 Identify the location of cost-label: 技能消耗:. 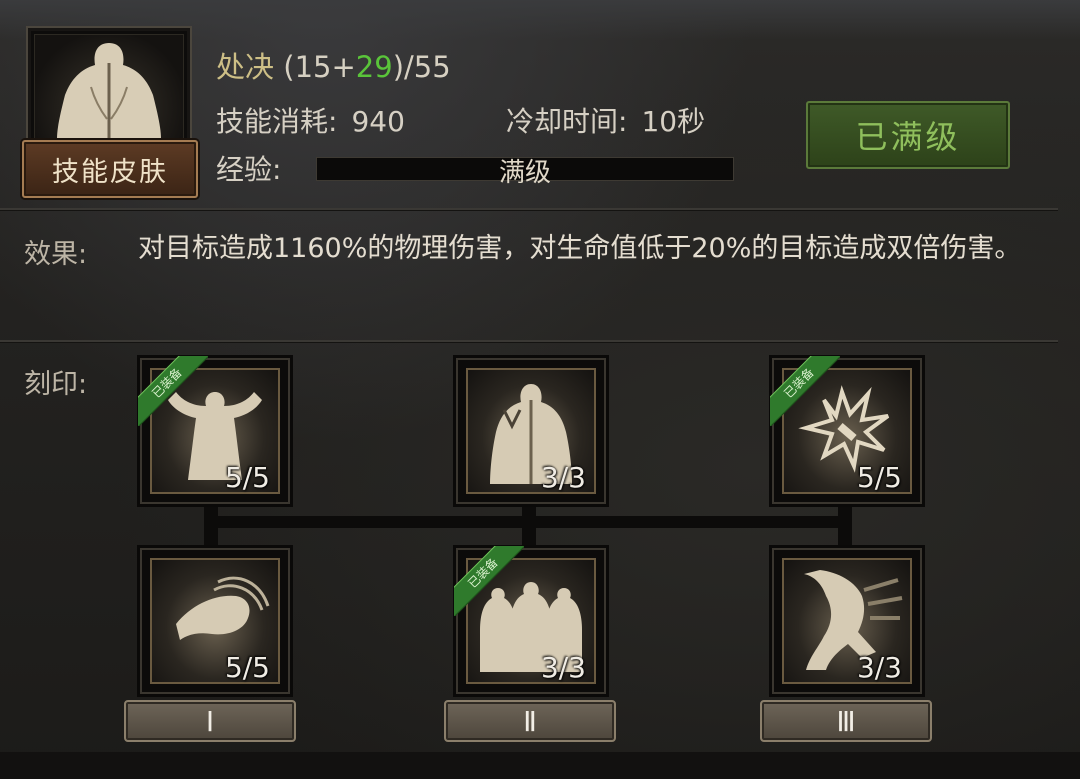
(277, 121).